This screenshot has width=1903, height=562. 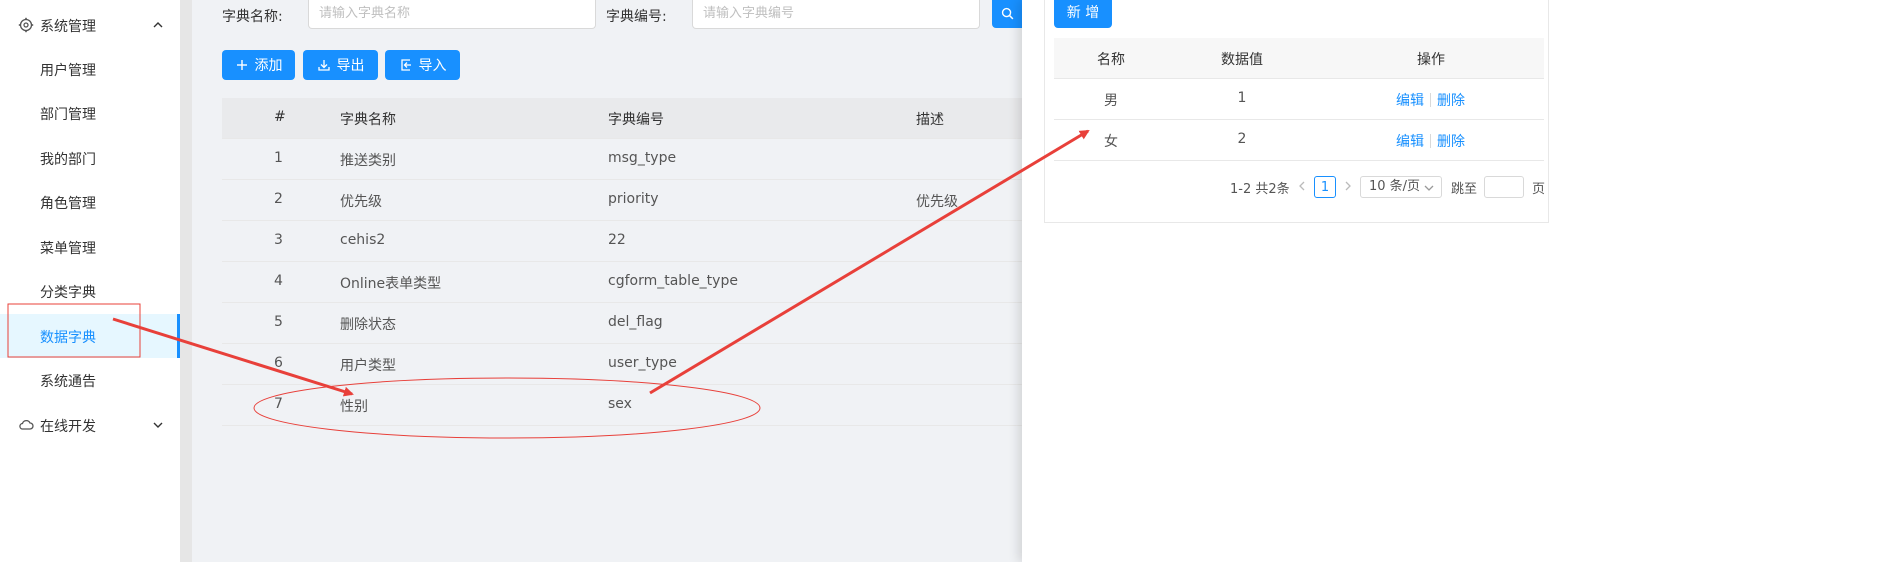 I want to click on sidebar-item-label: 部门管理, so click(x=68, y=115).